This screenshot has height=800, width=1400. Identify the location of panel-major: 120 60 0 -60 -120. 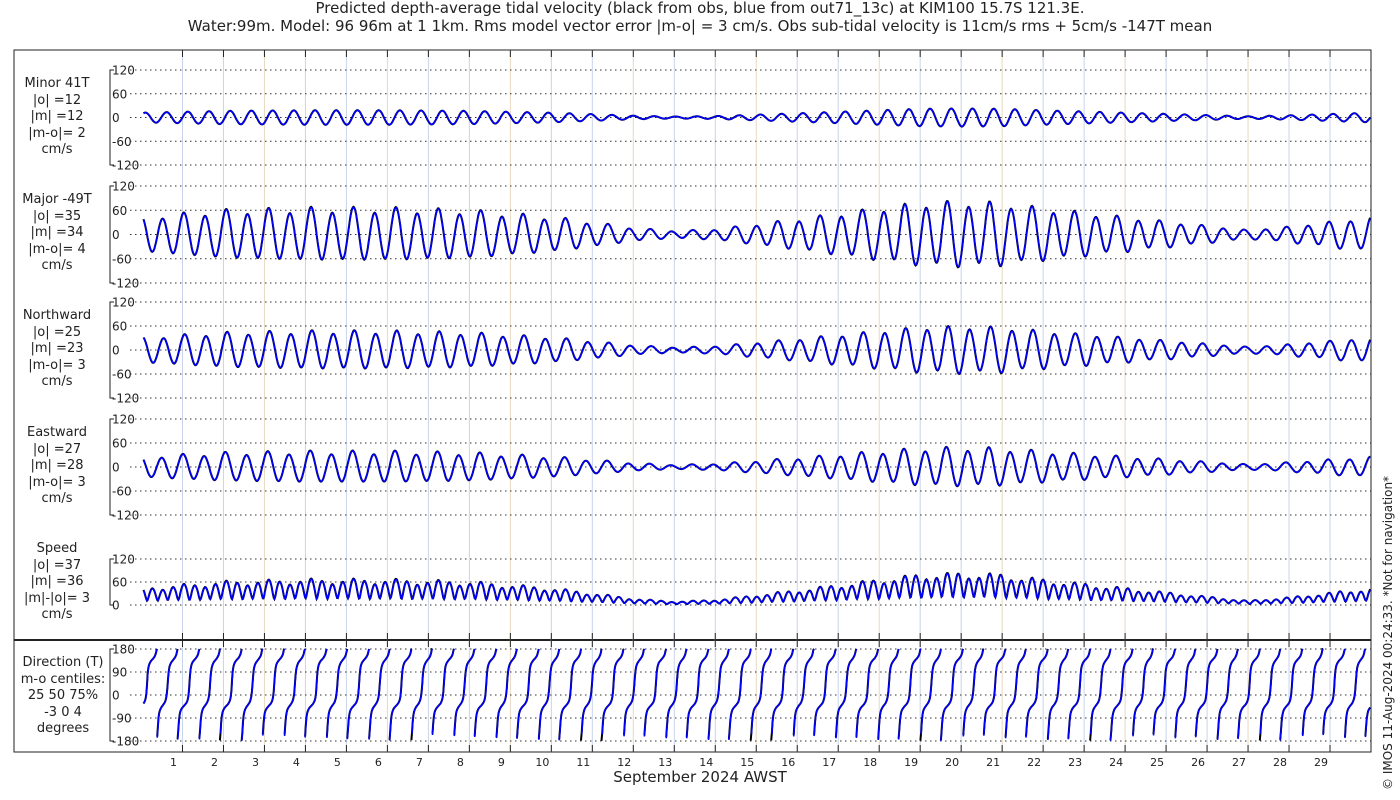
(740, 235).